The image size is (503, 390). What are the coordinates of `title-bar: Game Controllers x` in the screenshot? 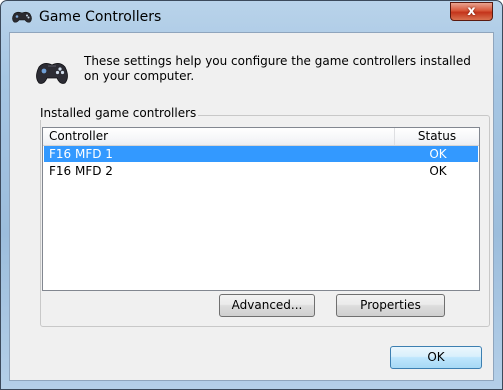 It's located at (251, 16).